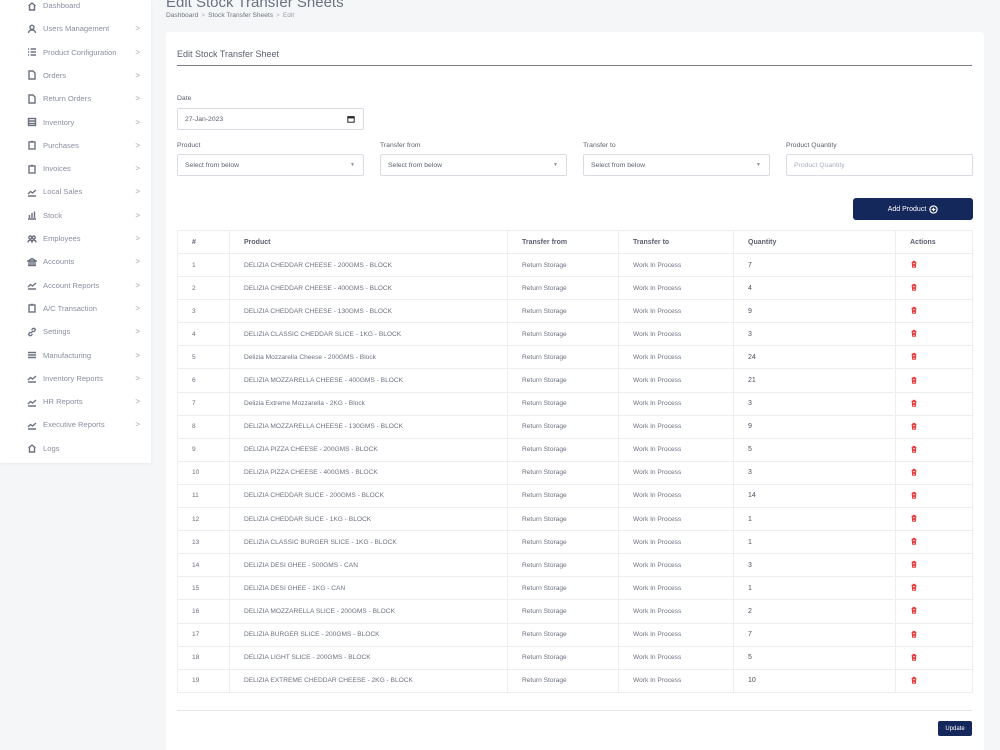  I want to click on transfer-to-select: Select from below ▼, so click(676, 165).